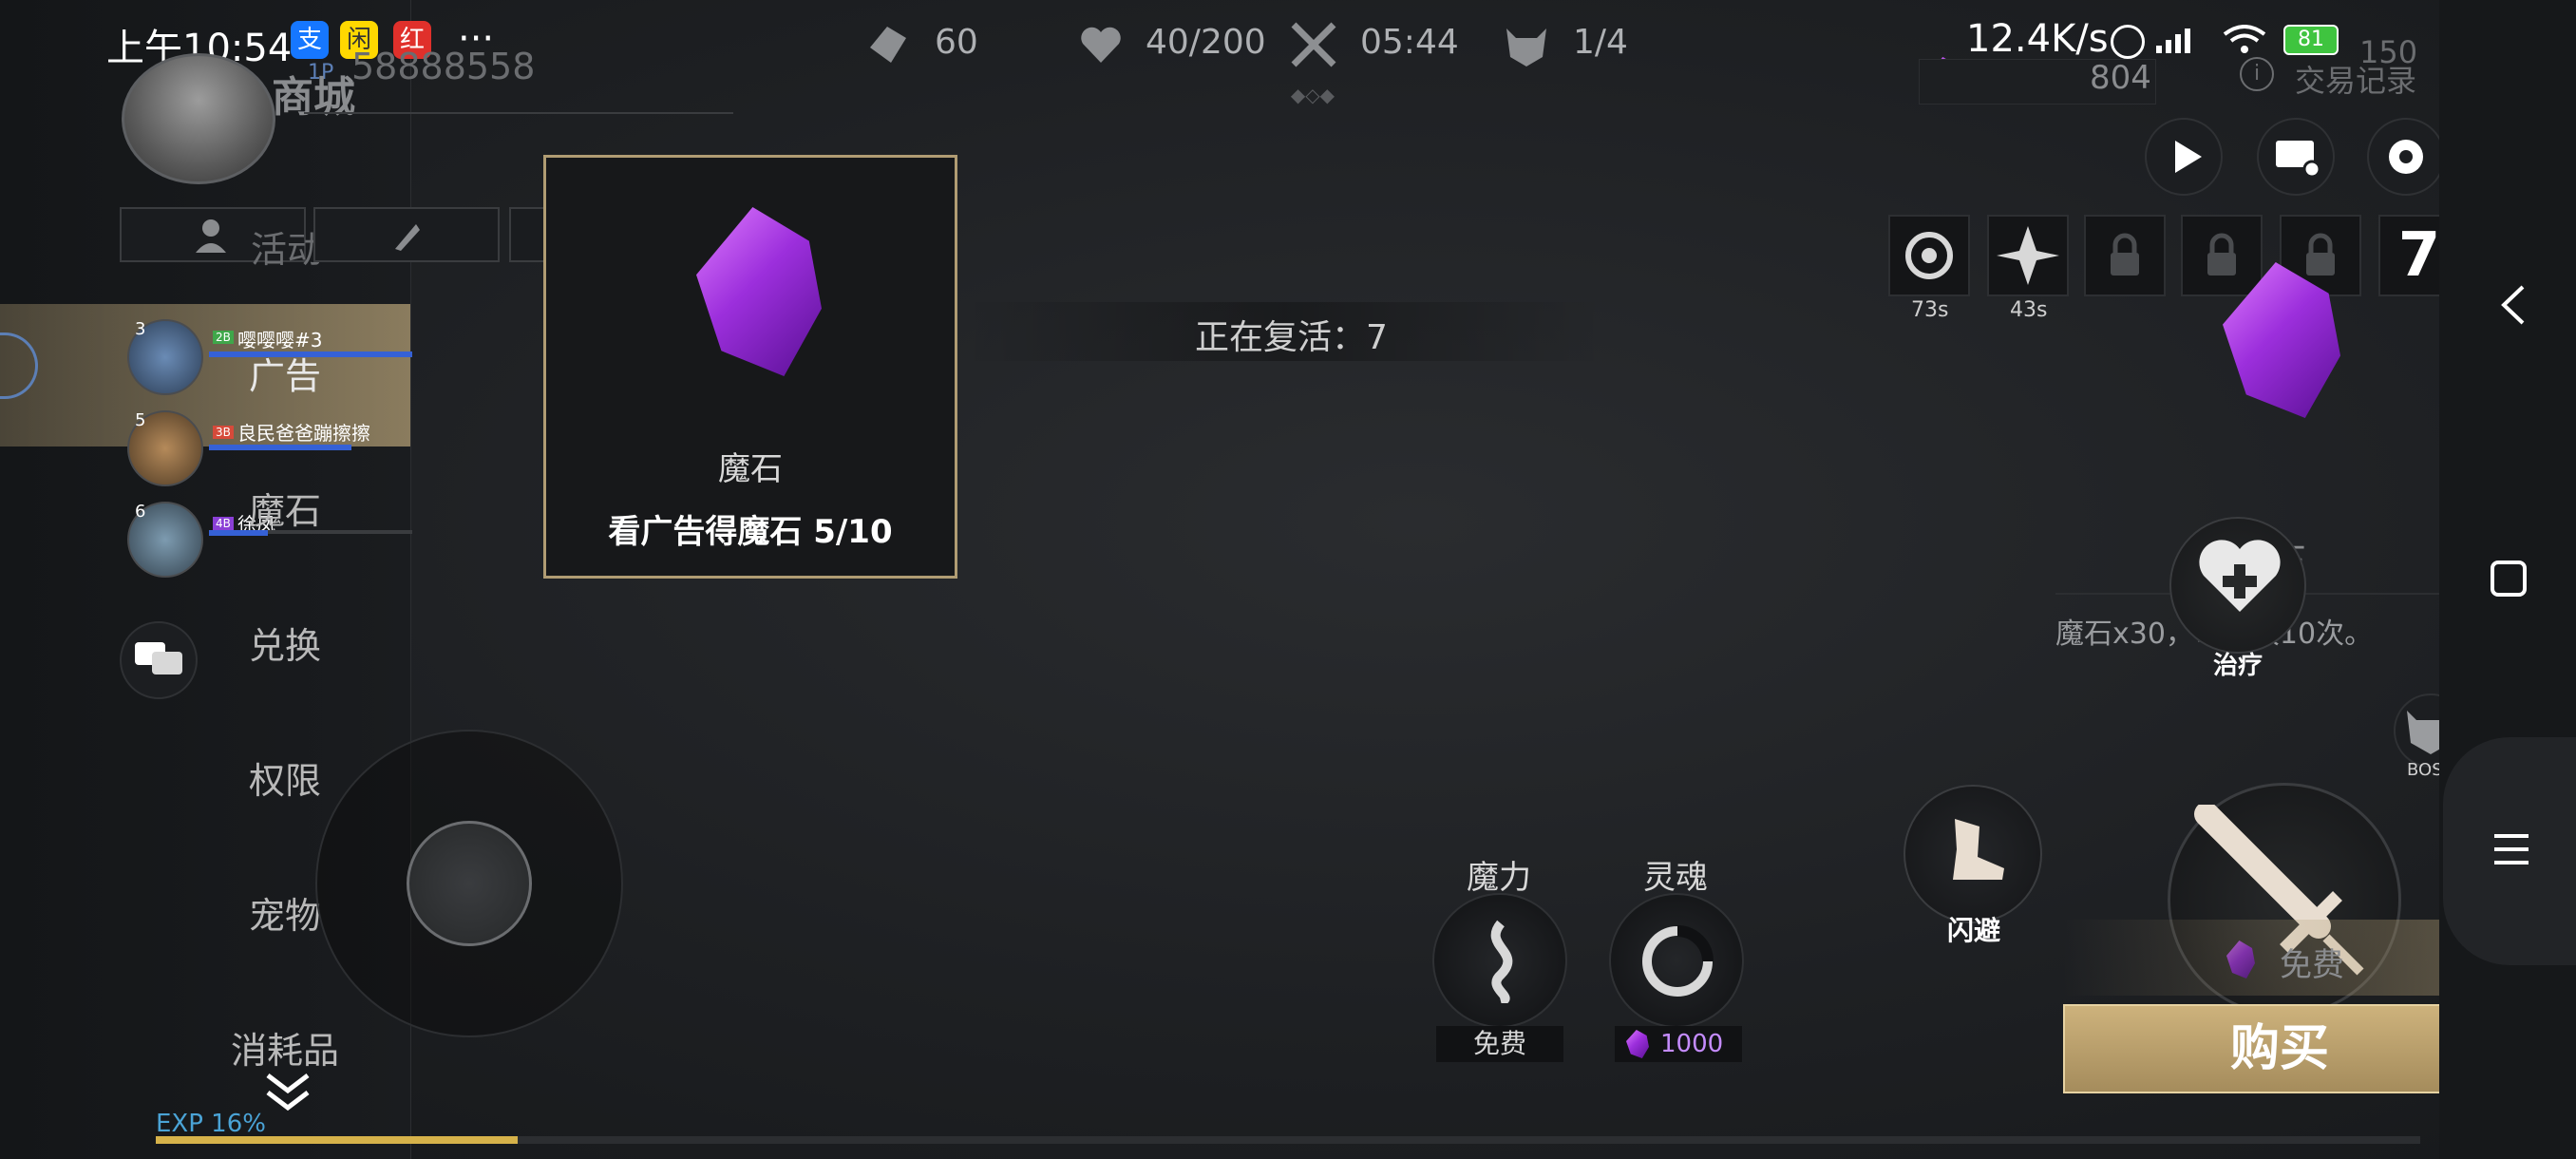 This screenshot has width=2576, height=1159. What do you see at coordinates (2312, 965) in the screenshot?
I see `price-label: 免费` at bounding box center [2312, 965].